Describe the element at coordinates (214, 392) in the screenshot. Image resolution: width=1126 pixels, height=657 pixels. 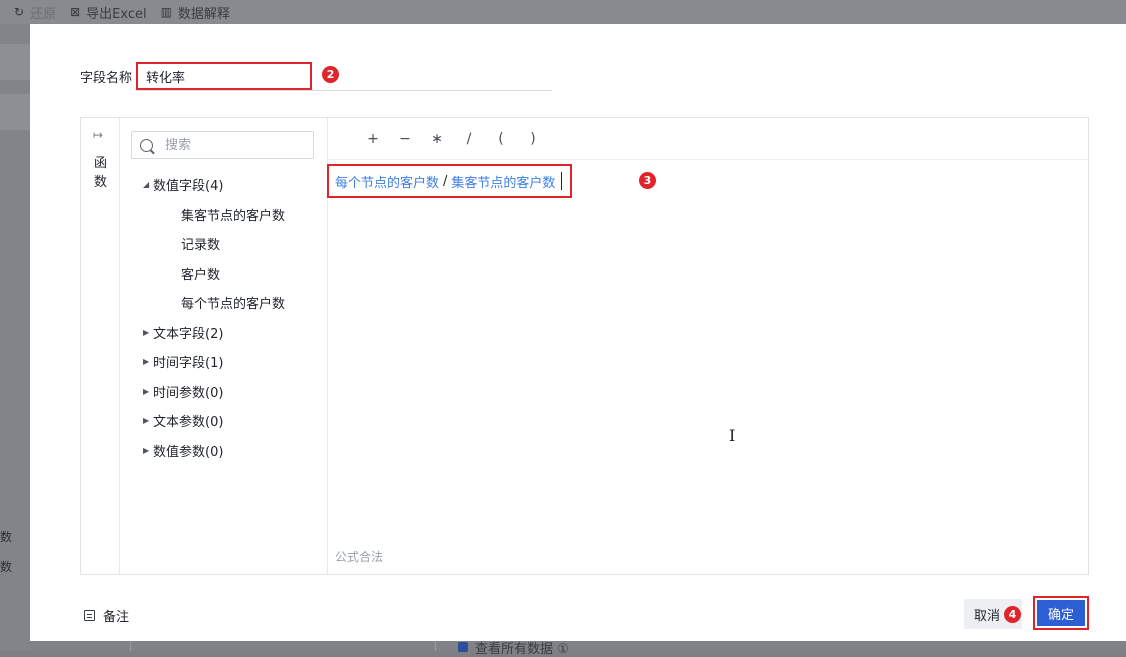
I see `tree-group: ▶ 时间参数(0)` at that location.